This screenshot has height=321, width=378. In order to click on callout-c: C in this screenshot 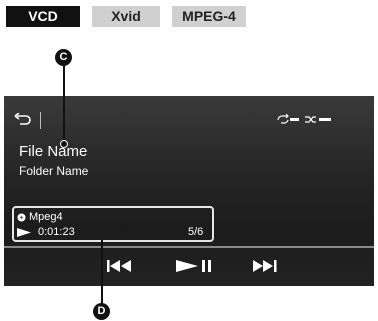, I will do `click(63, 57)`.